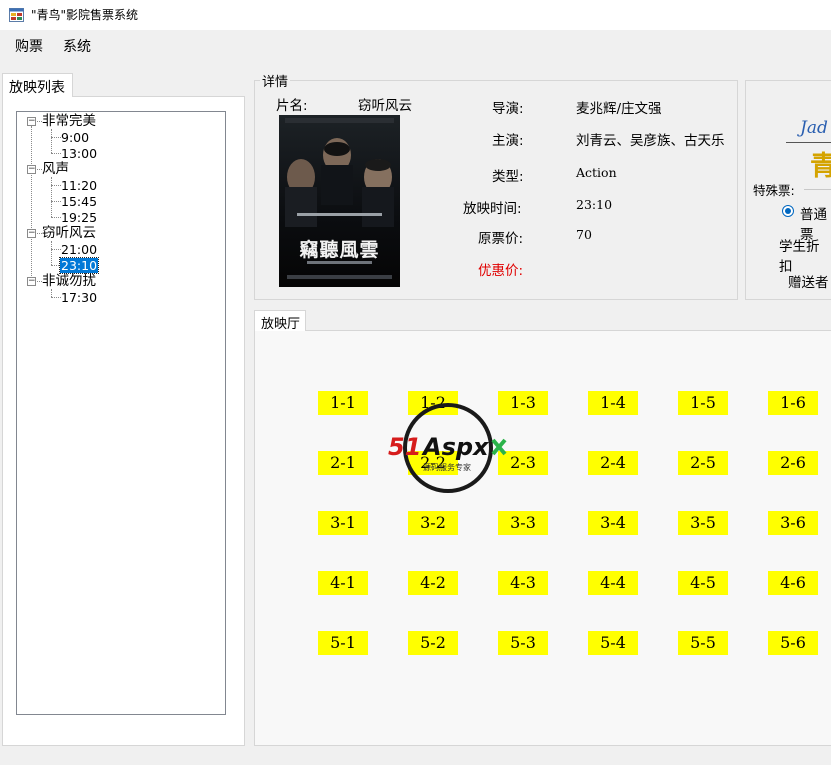 This screenshot has height=765, width=831. Describe the element at coordinates (501, 239) in the screenshot. I see `price-label: 原票价:` at that location.